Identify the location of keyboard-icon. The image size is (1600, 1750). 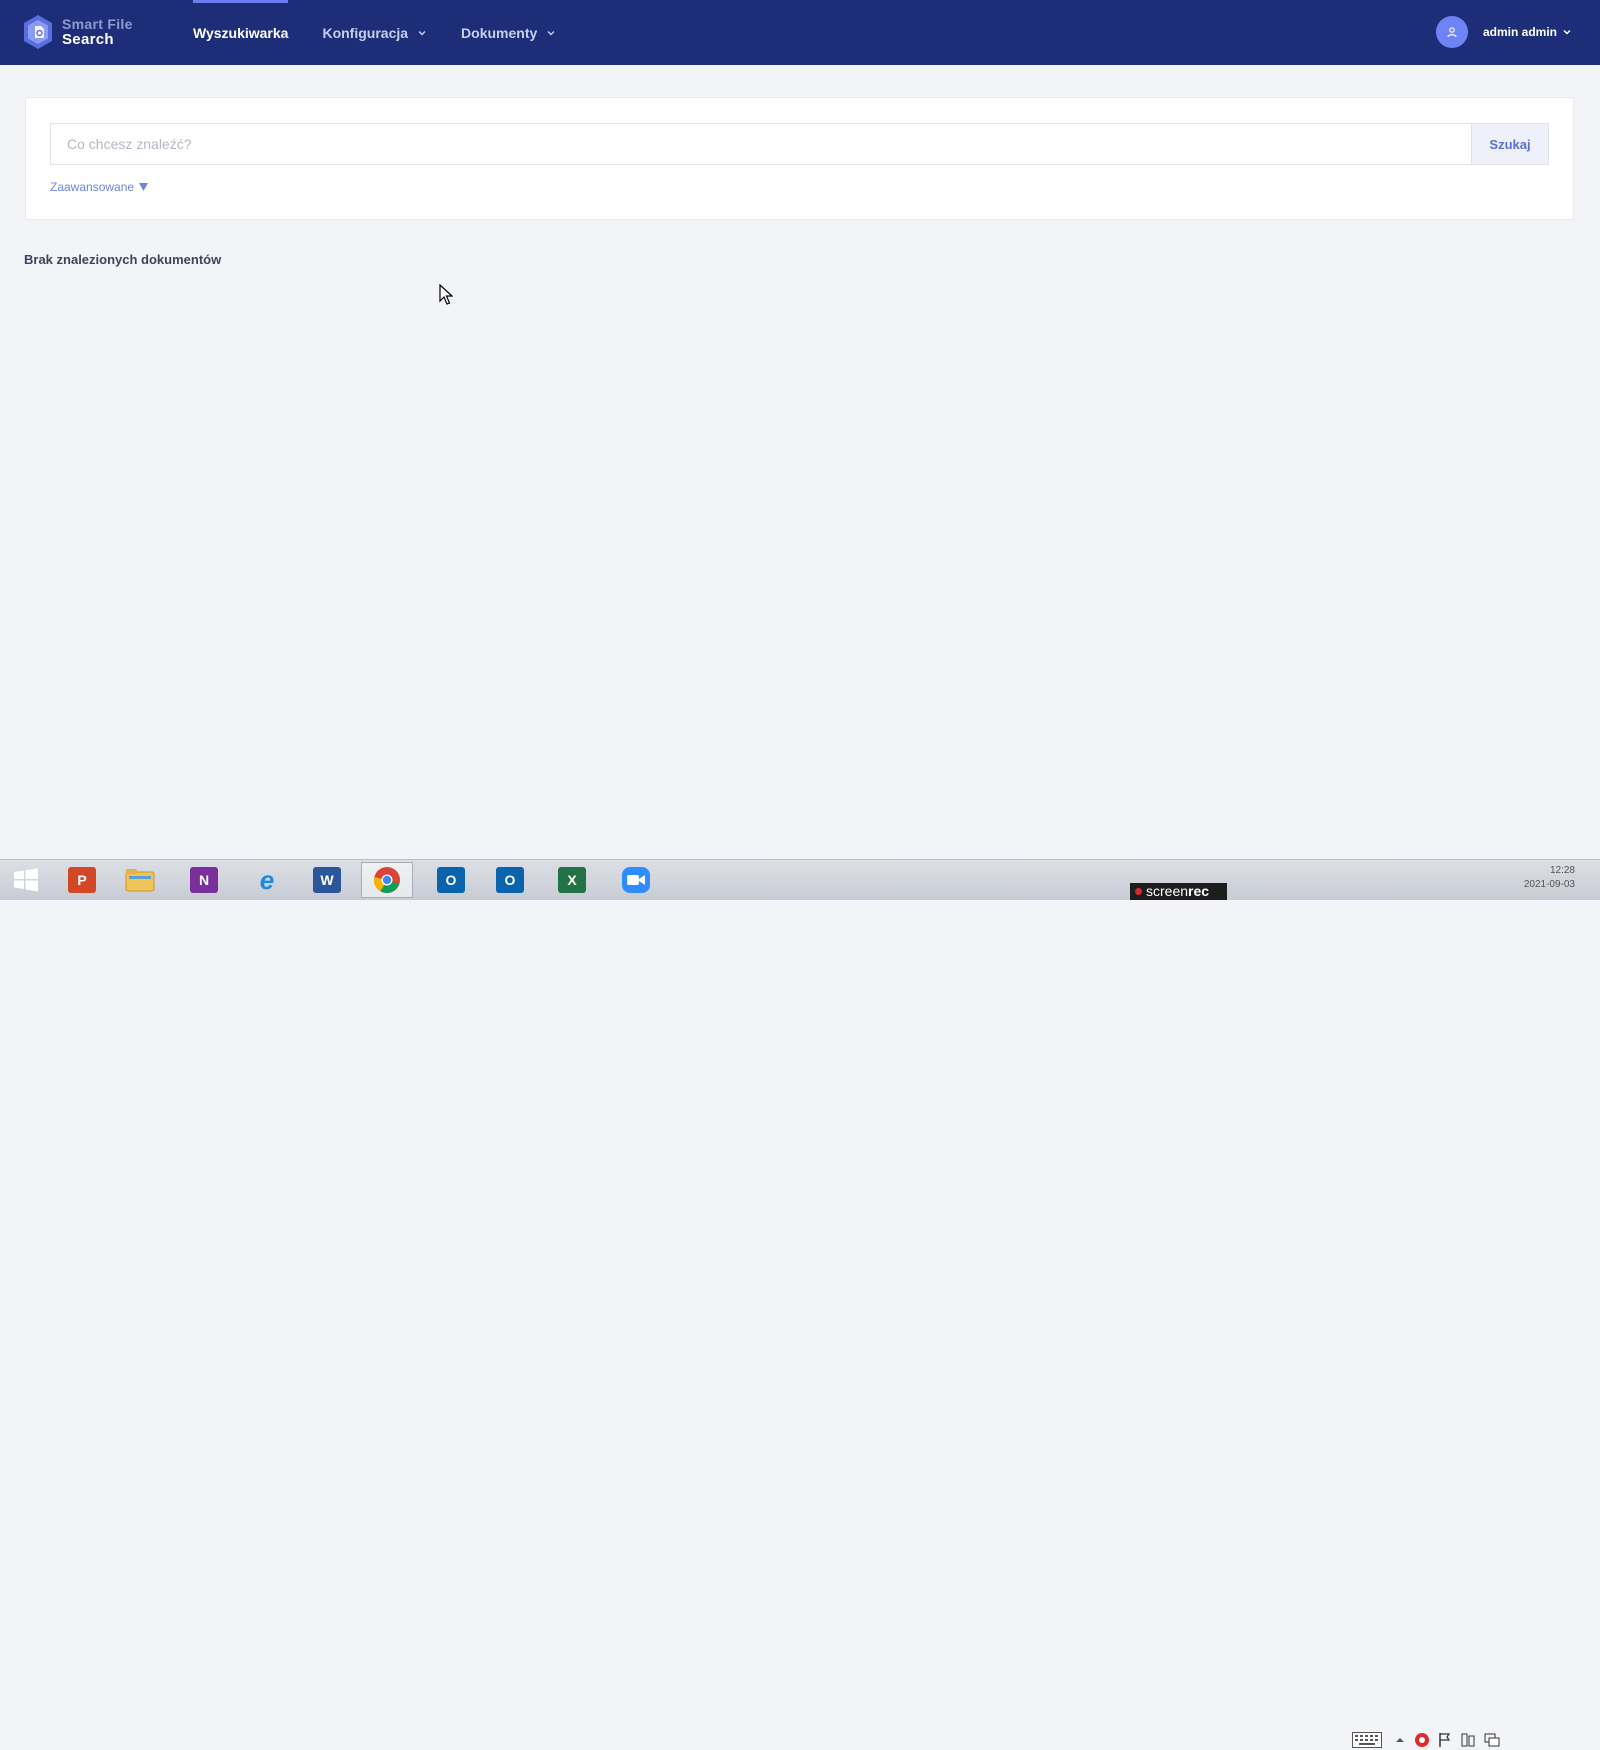
(1367, 1740).